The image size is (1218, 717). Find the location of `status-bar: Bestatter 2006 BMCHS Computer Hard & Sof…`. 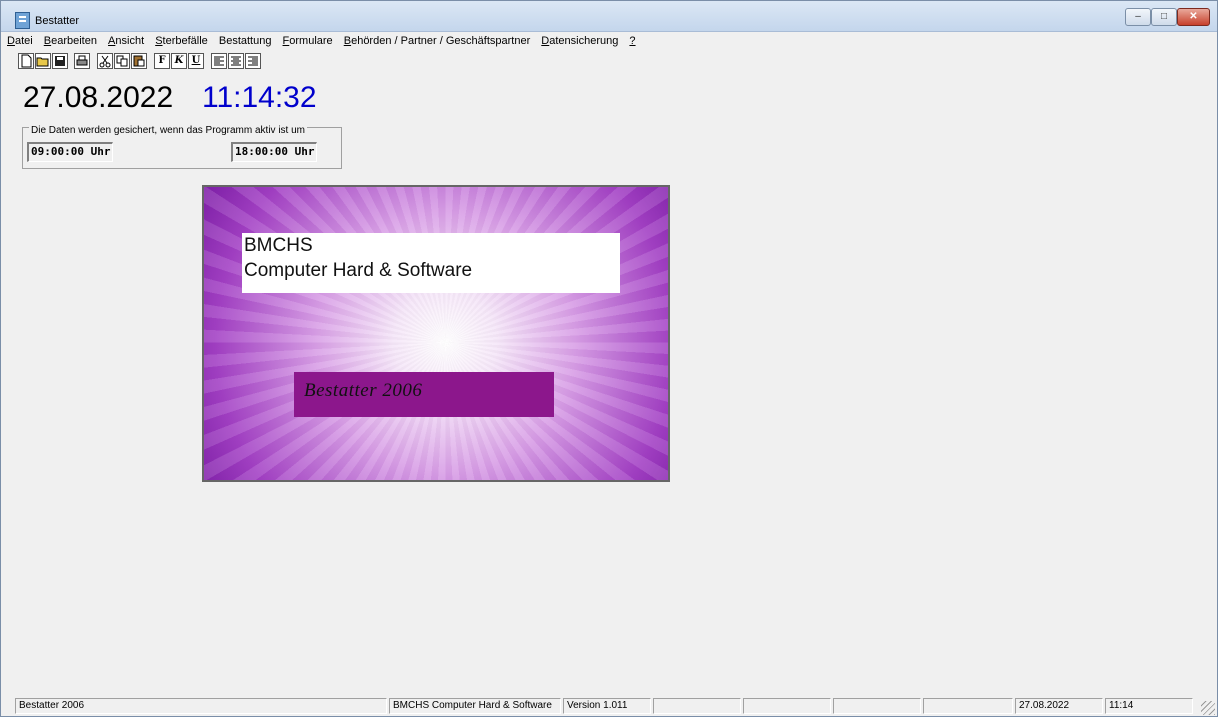

status-bar: Bestatter 2006 BMCHS Computer Hard & Sof… is located at coordinates (615, 706).